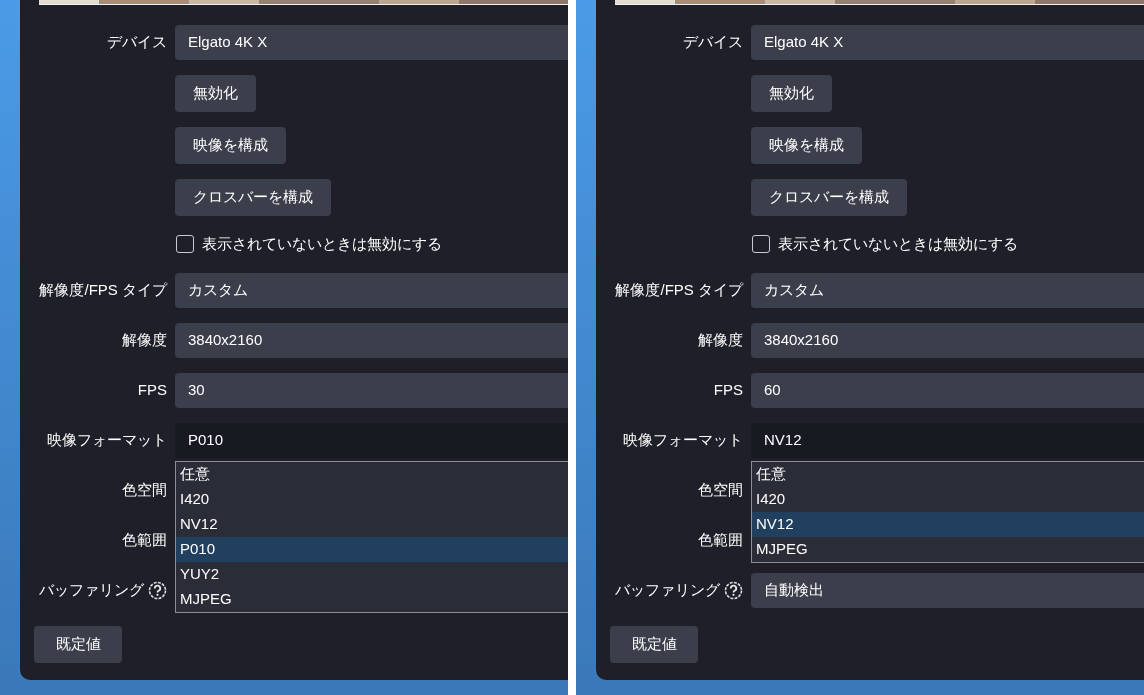 The width and height of the screenshot is (1144, 695). Describe the element at coordinates (371, 390) in the screenshot. I see `dropdown-field: 30` at that location.